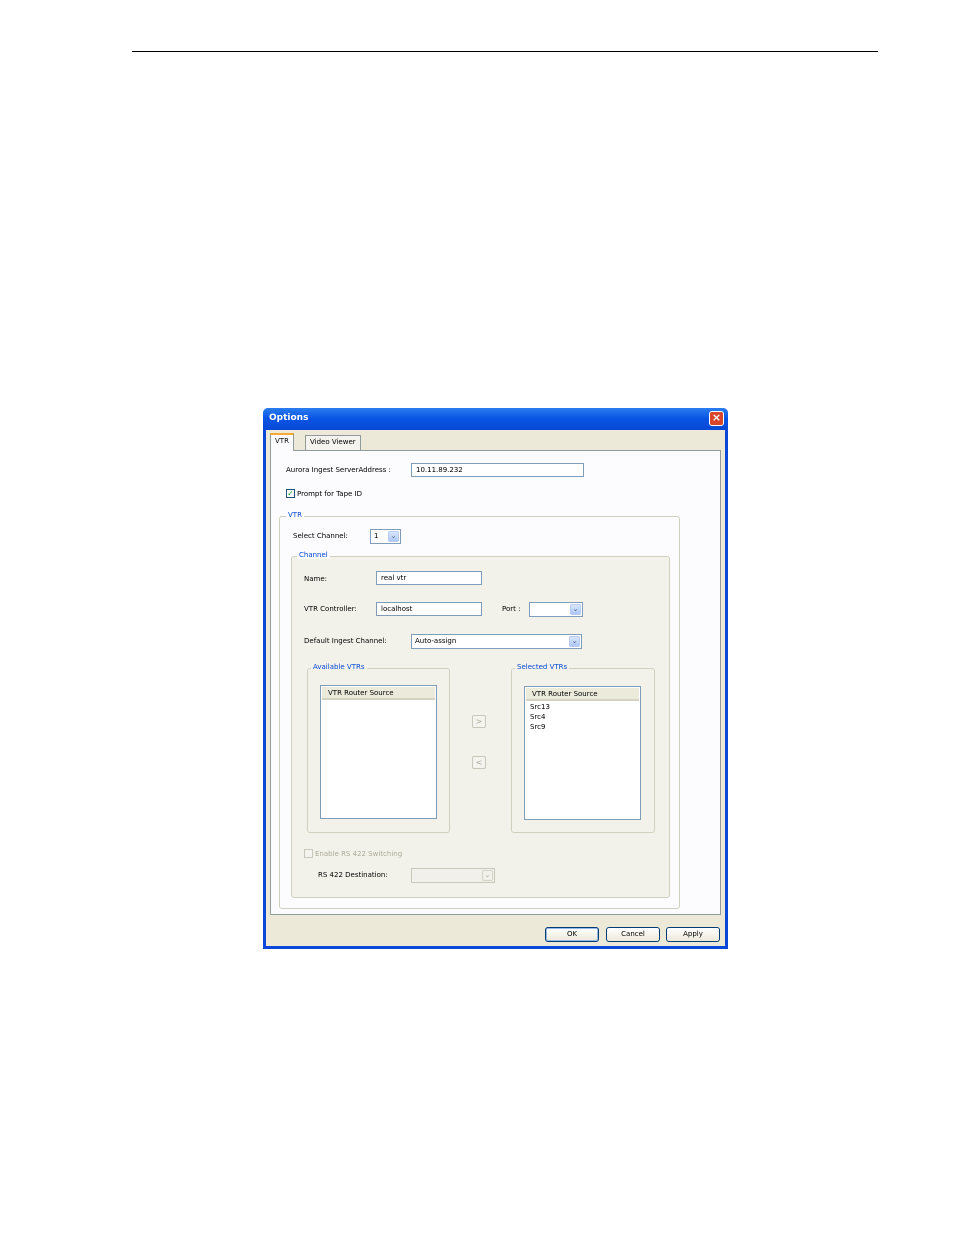  I want to click on close-icon: ×, so click(716, 418).